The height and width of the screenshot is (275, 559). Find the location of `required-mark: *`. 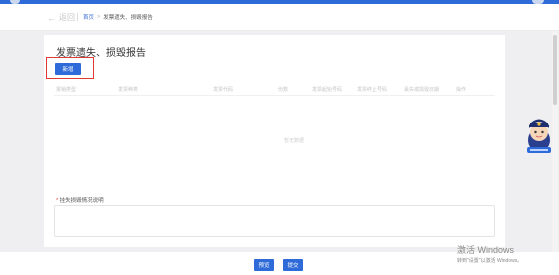

required-mark: * is located at coordinates (57, 201).